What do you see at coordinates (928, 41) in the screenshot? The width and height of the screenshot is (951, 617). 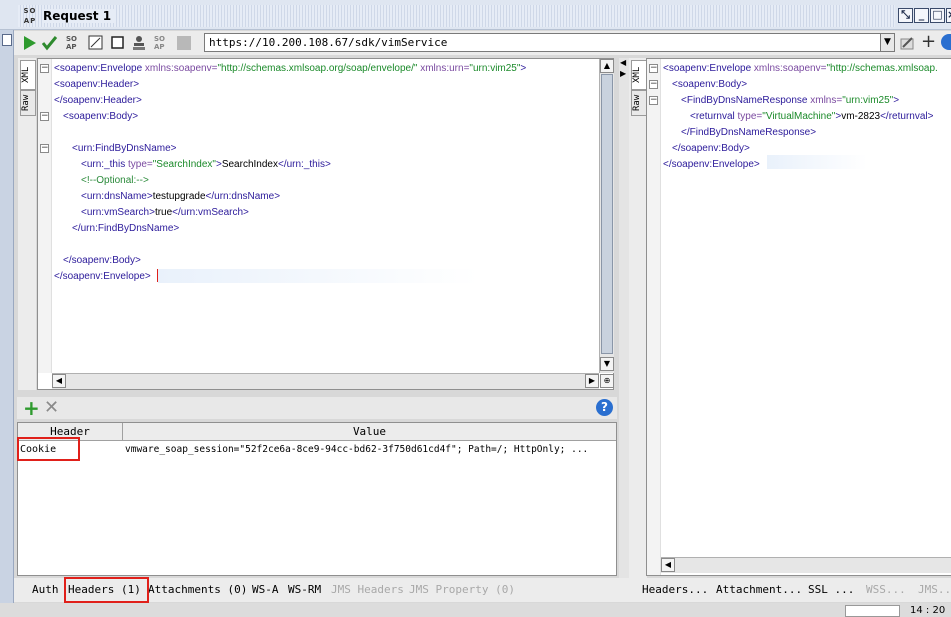 I see `add-endpoint-button: +` at bounding box center [928, 41].